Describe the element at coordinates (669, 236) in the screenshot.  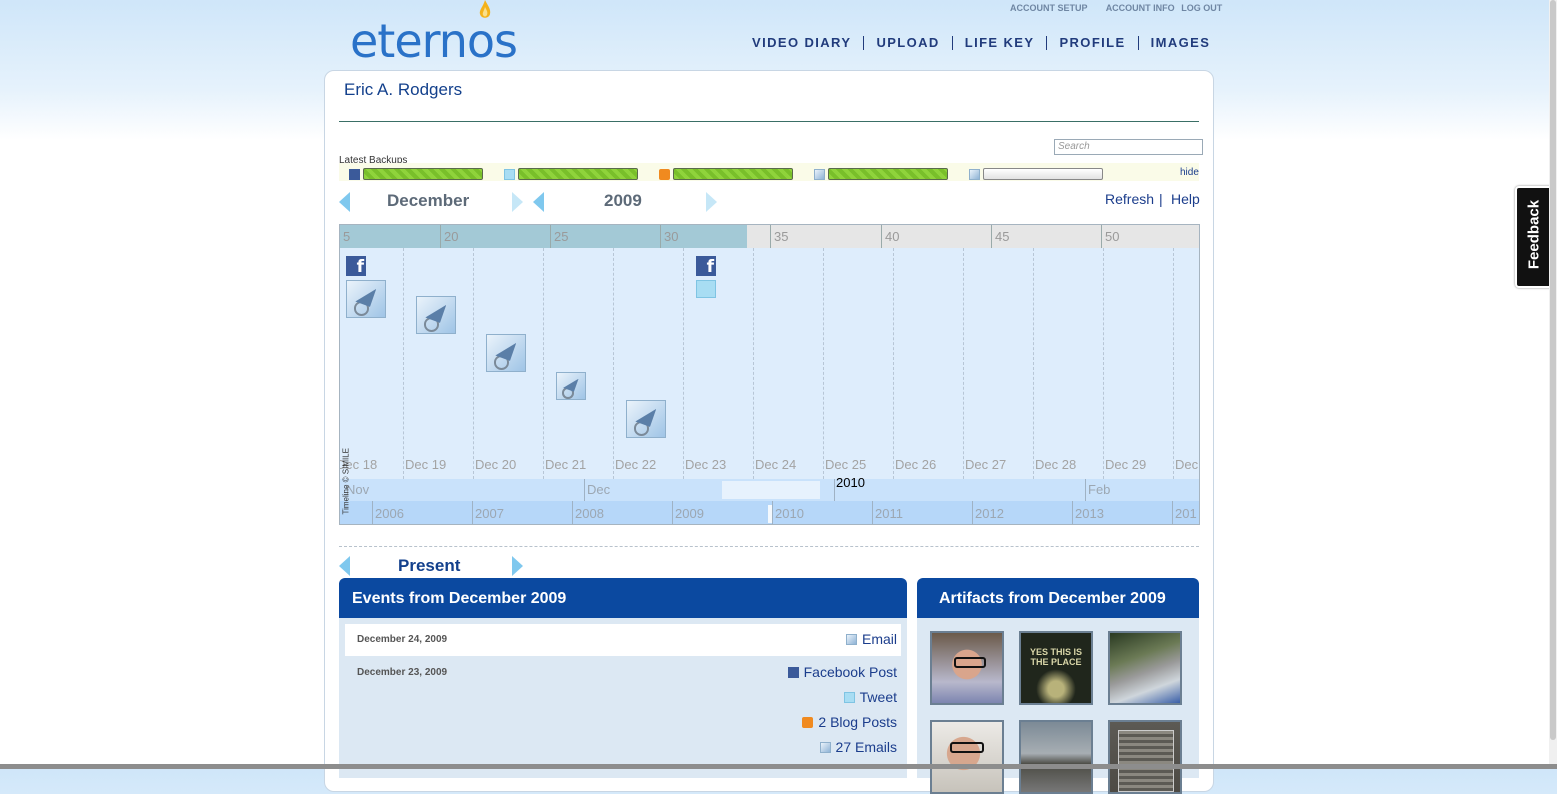
I see `week-tick: 30` at that location.